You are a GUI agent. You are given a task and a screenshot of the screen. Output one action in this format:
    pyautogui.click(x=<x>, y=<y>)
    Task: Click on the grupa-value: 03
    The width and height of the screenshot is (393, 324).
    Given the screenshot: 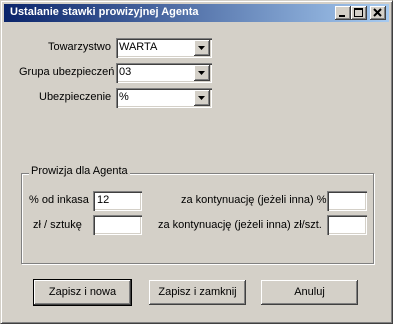 What is the action you would take?
    pyautogui.click(x=125, y=72)
    